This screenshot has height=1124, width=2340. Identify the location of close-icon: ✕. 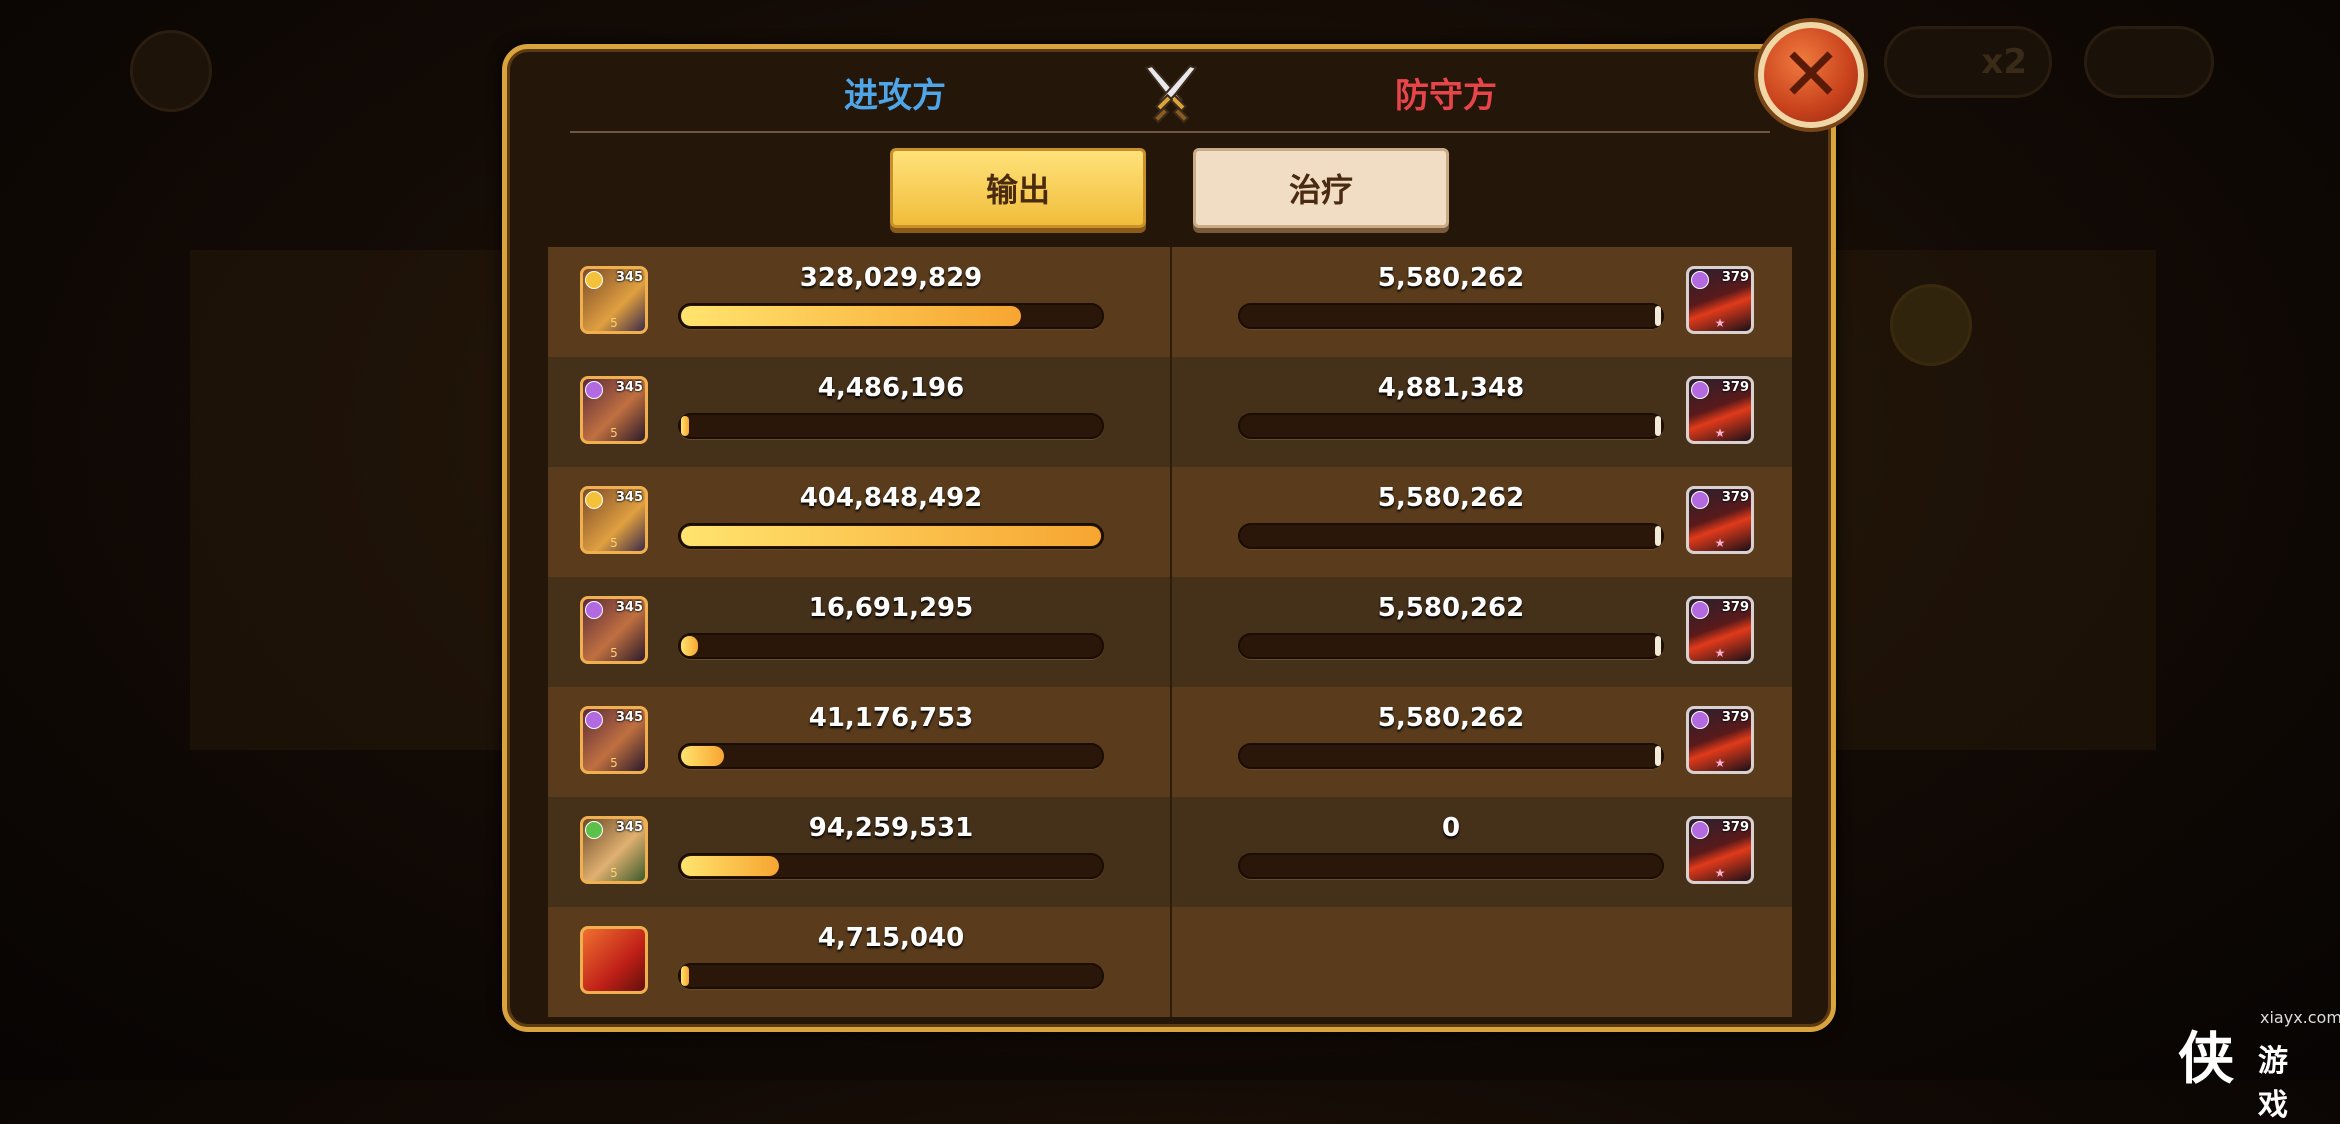
(1810, 75).